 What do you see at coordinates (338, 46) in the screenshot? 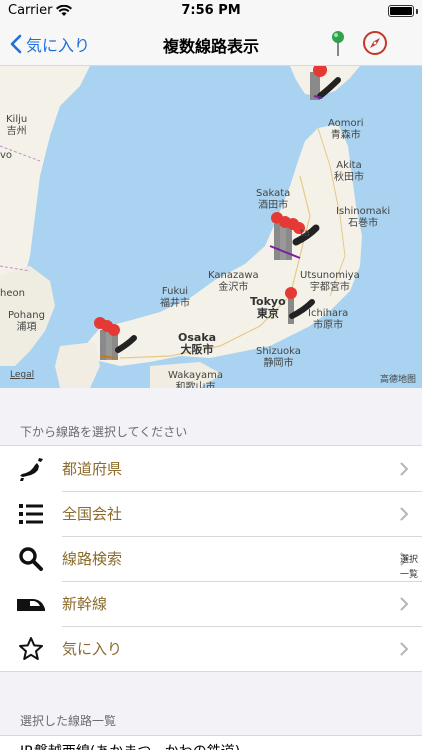
I see `map-pin-icon` at bounding box center [338, 46].